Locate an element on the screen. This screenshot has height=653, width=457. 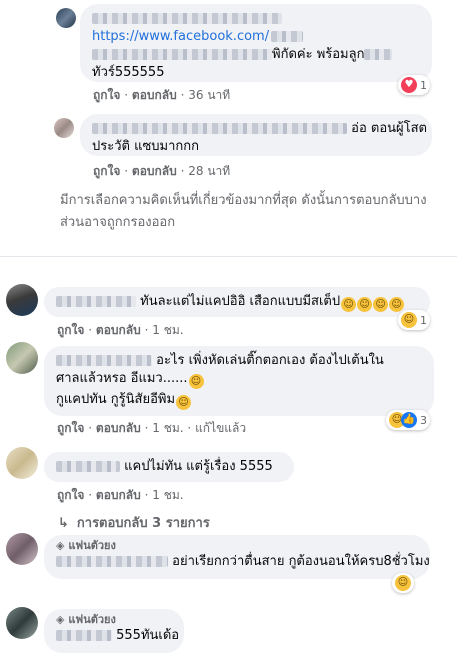
comment-bubble: ทันละแต่ไม่แคปอิอิ เสือกแบบมีสเต็ป ☺ ☺ ☺ ☺ is located at coordinates (237, 302).